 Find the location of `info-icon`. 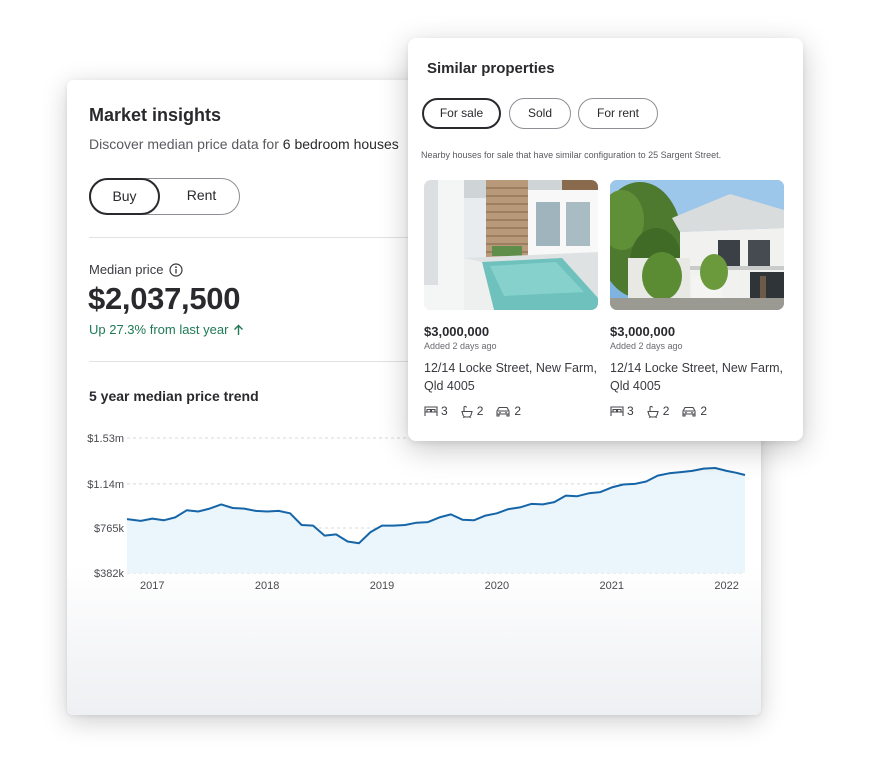

info-icon is located at coordinates (176, 269).